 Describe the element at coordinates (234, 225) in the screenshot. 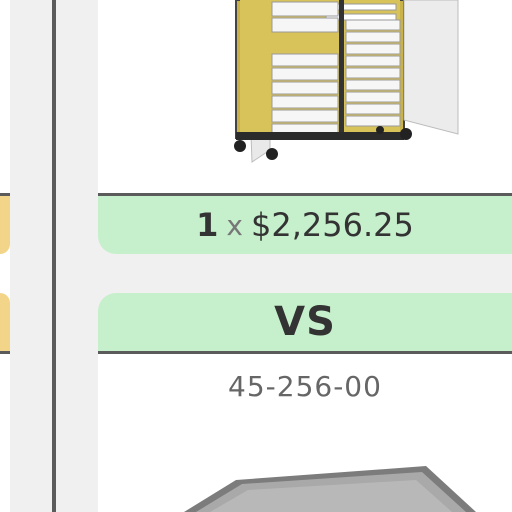

I see `multiply-sign: x` at that location.